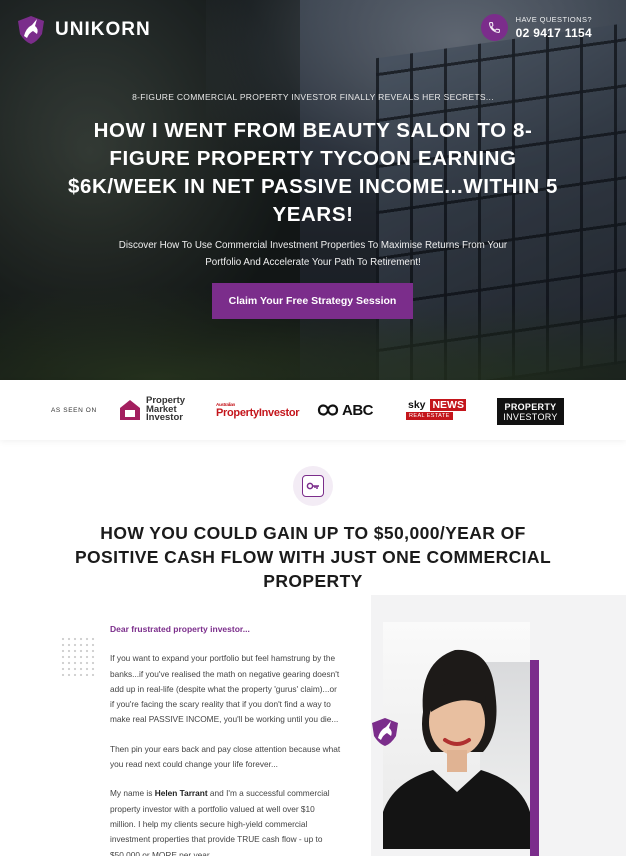  I want to click on author-portrait, so click(456, 735).